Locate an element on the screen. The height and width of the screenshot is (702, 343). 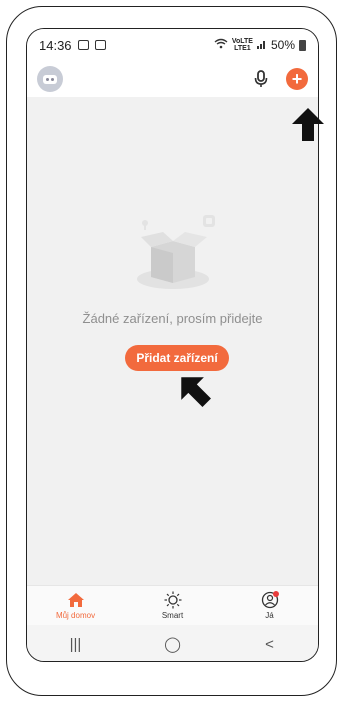
empty-state-message: Žádné zařízení, prosím přidejte is located at coordinates (172, 318).